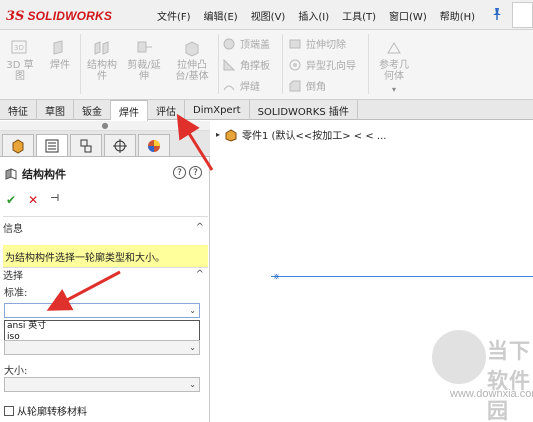 This screenshot has width=533, height=422. What do you see at coordinates (130, 212) in the screenshot?
I see `annotation-arrows` at bounding box center [130, 212].